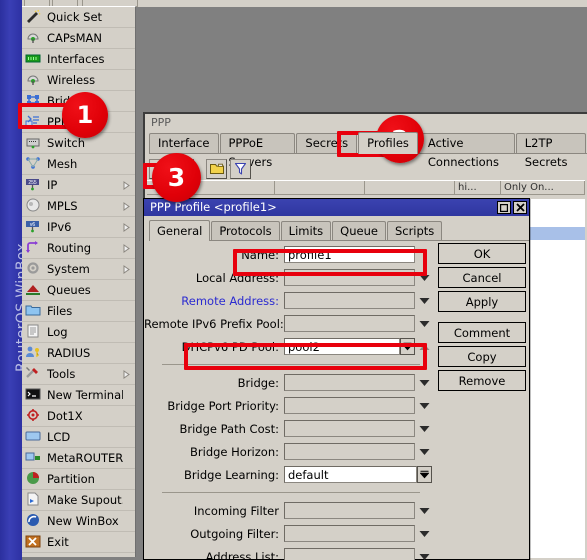  Describe the element at coordinates (78, 185) in the screenshot. I see `sidebar-item-ip: 255 IP` at that location.